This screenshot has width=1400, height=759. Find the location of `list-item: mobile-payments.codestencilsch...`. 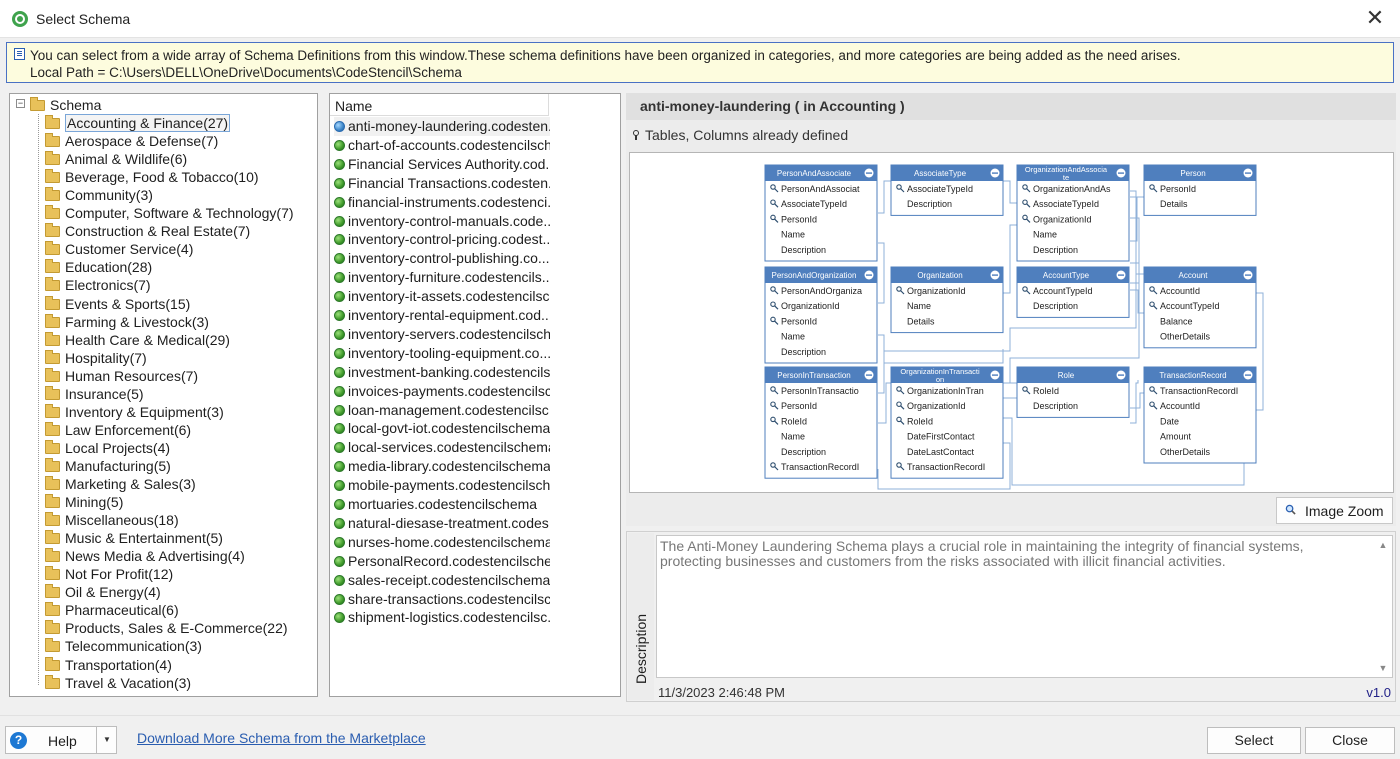

list-item: mobile-payments.codestencilsch... is located at coordinates (442, 485).